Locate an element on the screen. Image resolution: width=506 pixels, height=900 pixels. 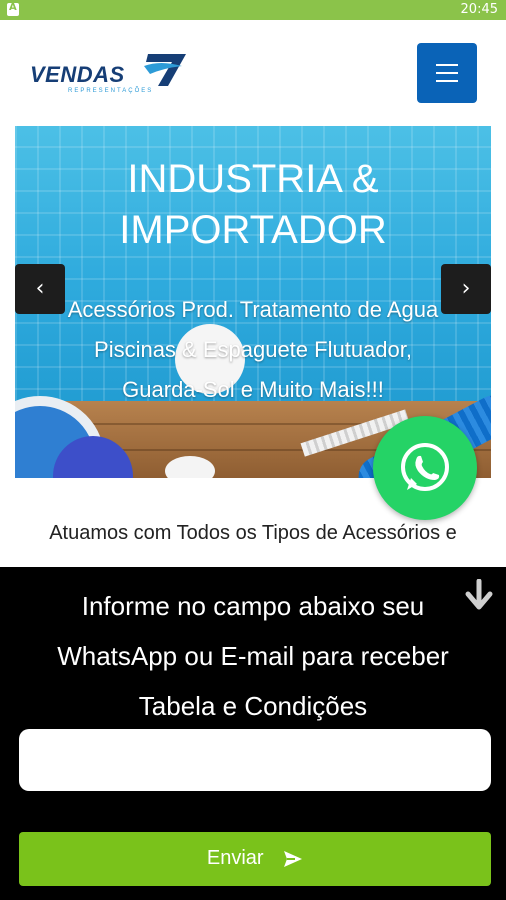
contact-input is located at coordinates (255, 760).